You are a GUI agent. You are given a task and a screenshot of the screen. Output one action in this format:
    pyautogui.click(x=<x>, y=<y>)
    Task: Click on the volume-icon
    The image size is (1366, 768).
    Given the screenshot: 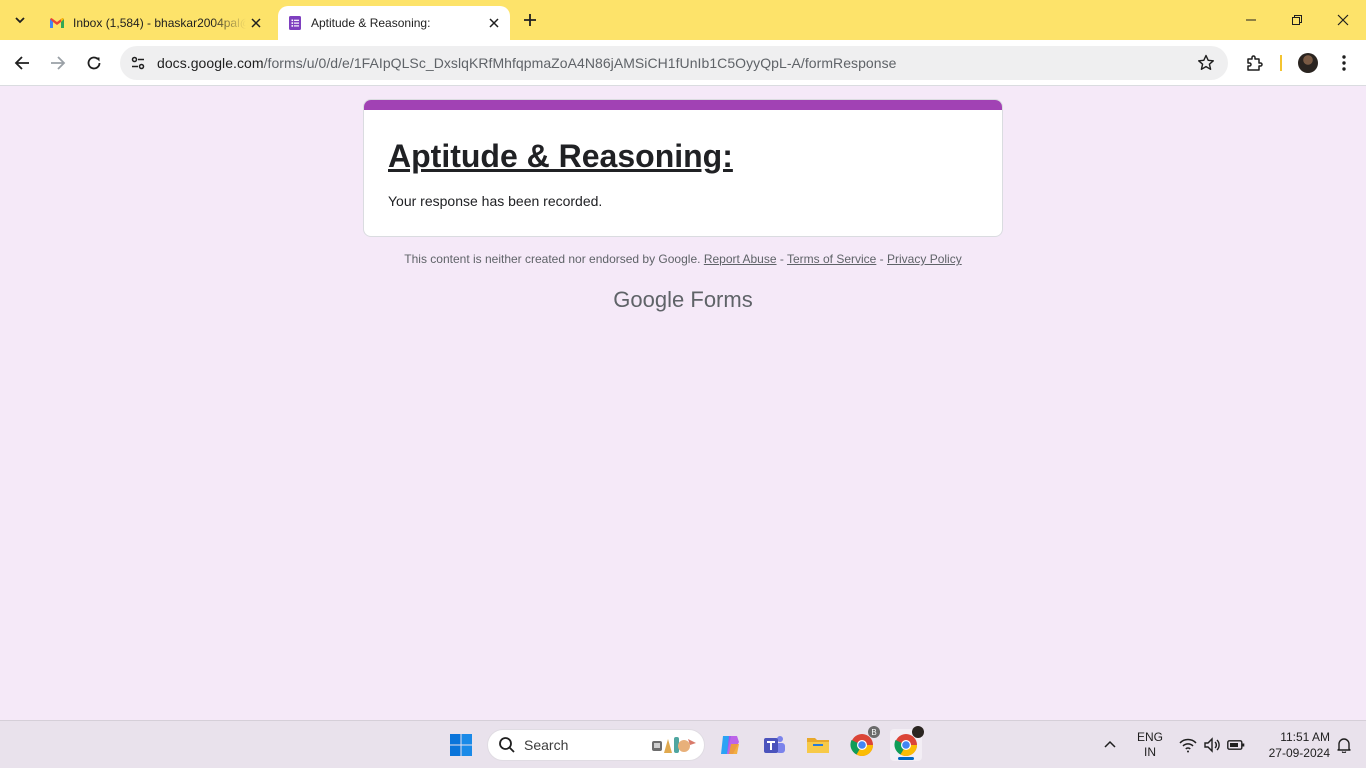 What is the action you would take?
    pyautogui.click(x=1212, y=745)
    